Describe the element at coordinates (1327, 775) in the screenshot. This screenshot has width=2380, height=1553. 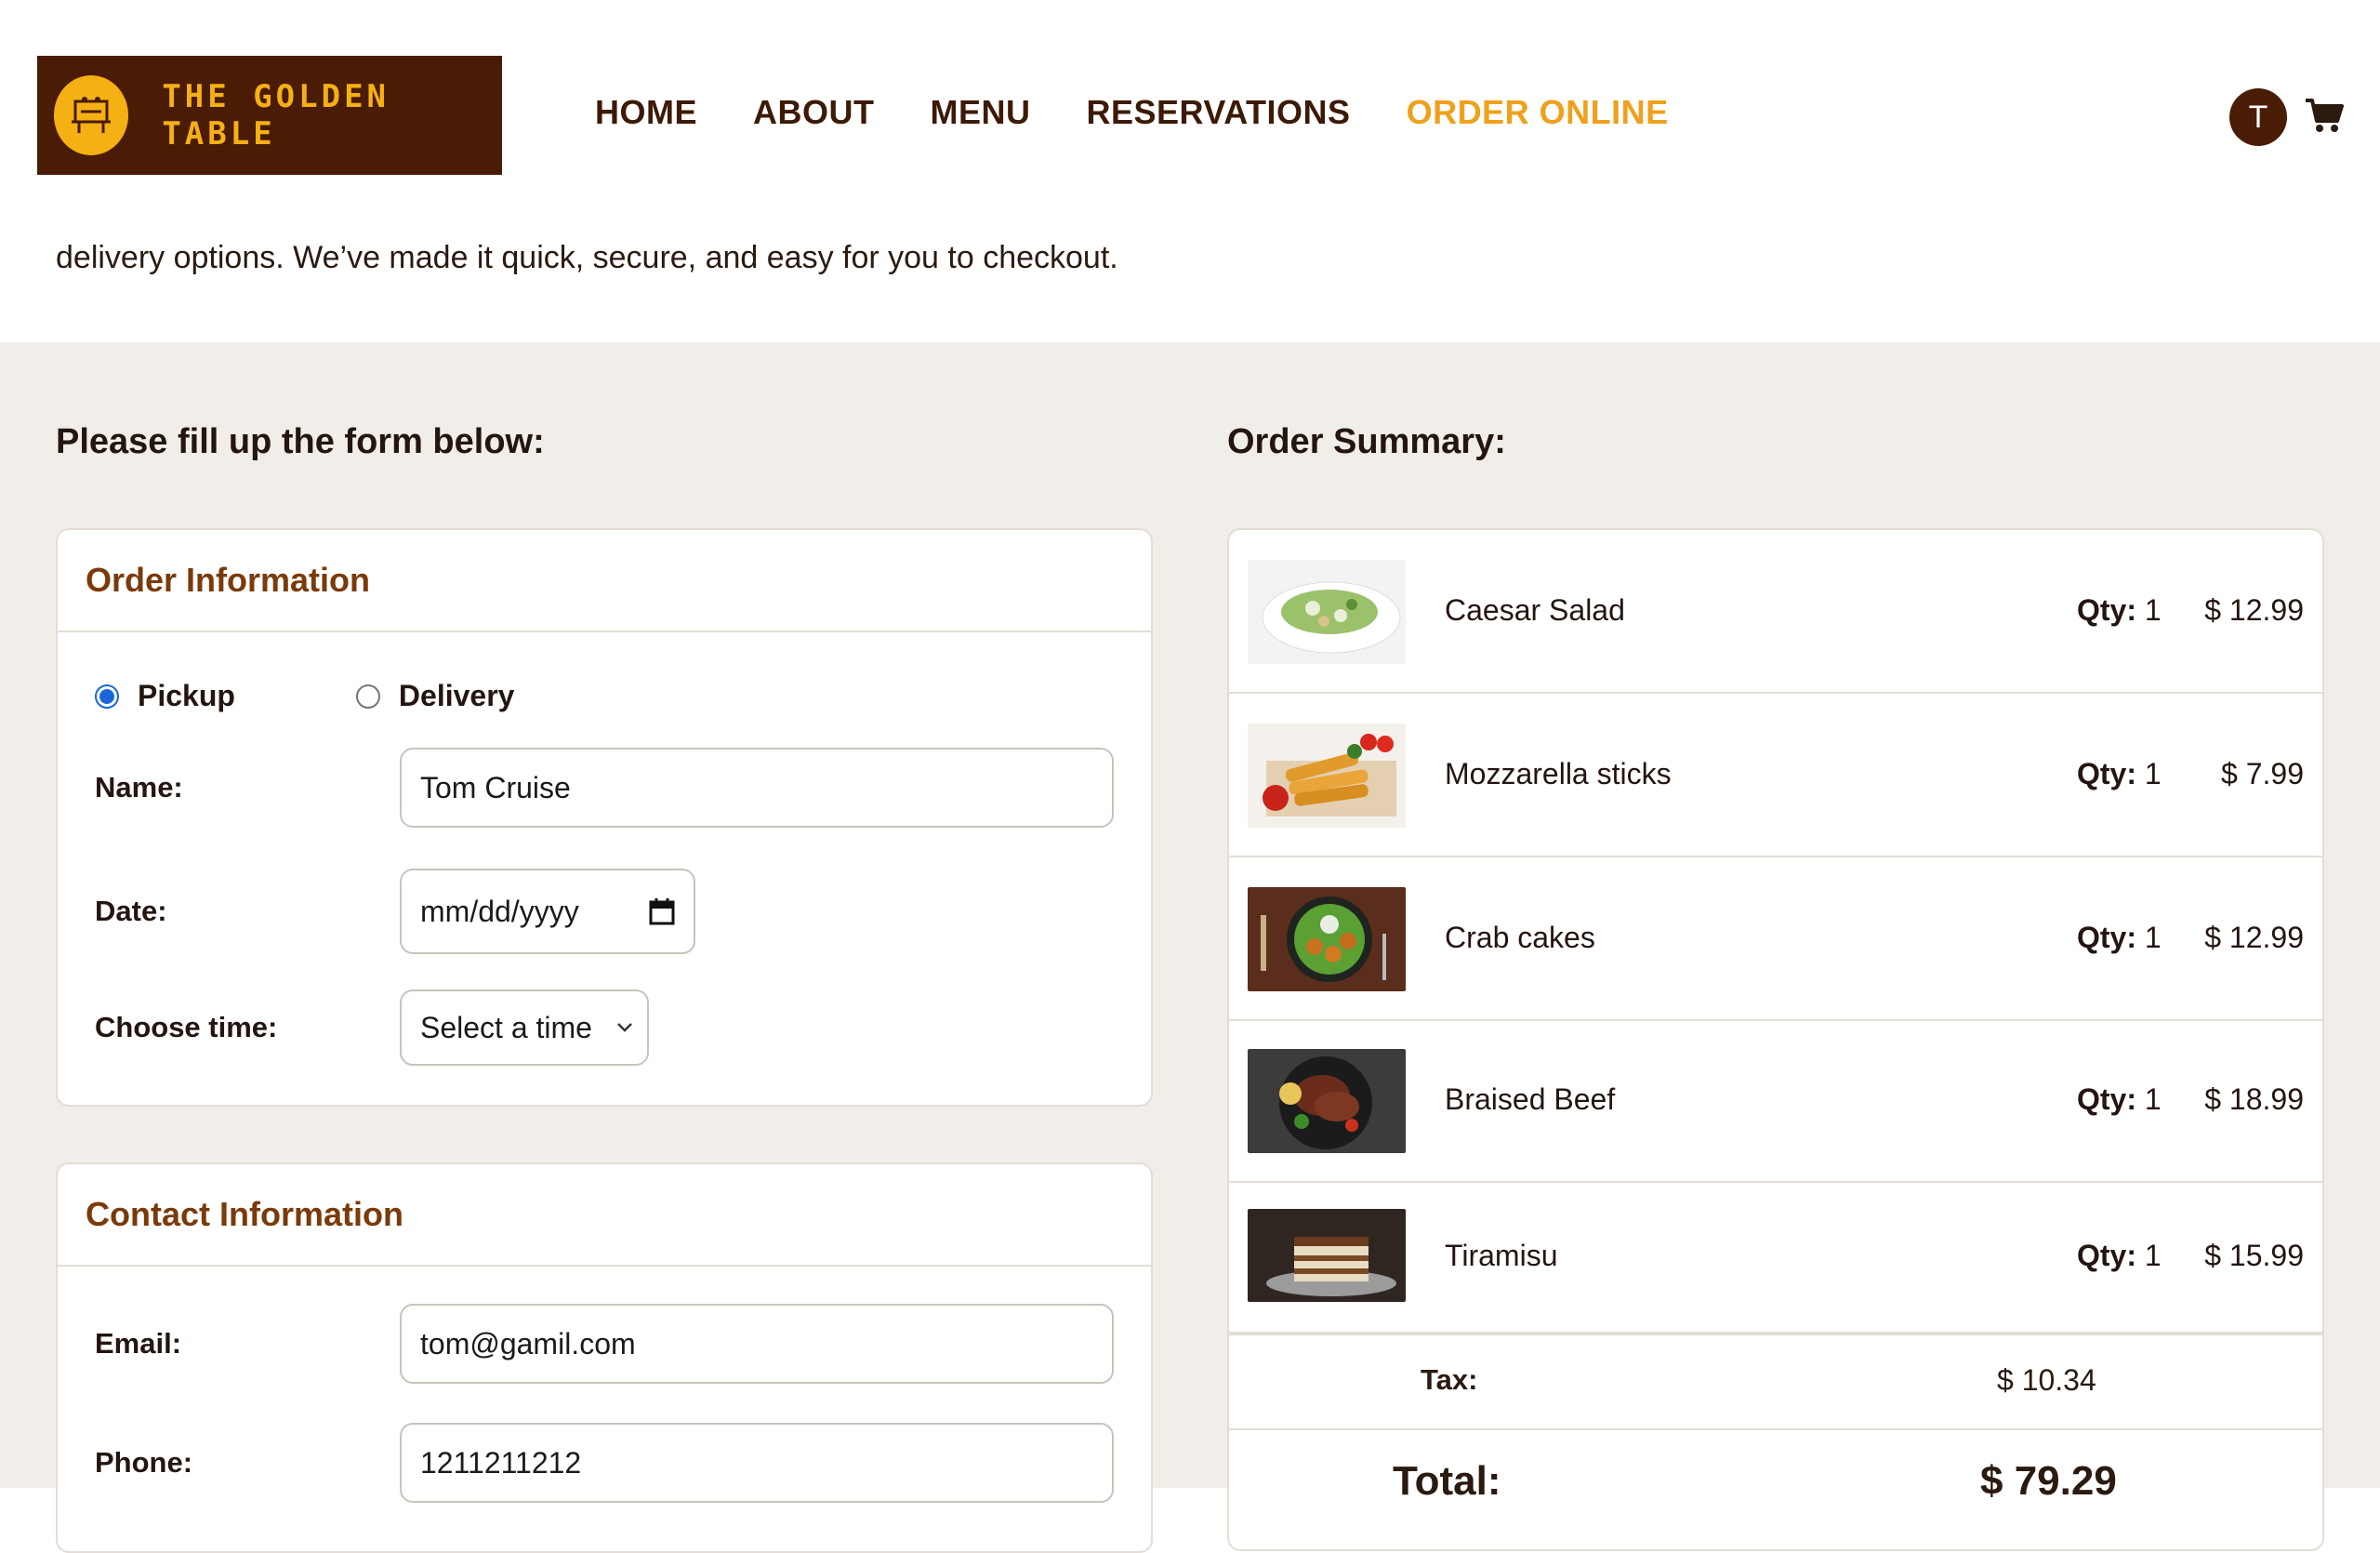
I see `mozzarella-sticks-image` at that location.